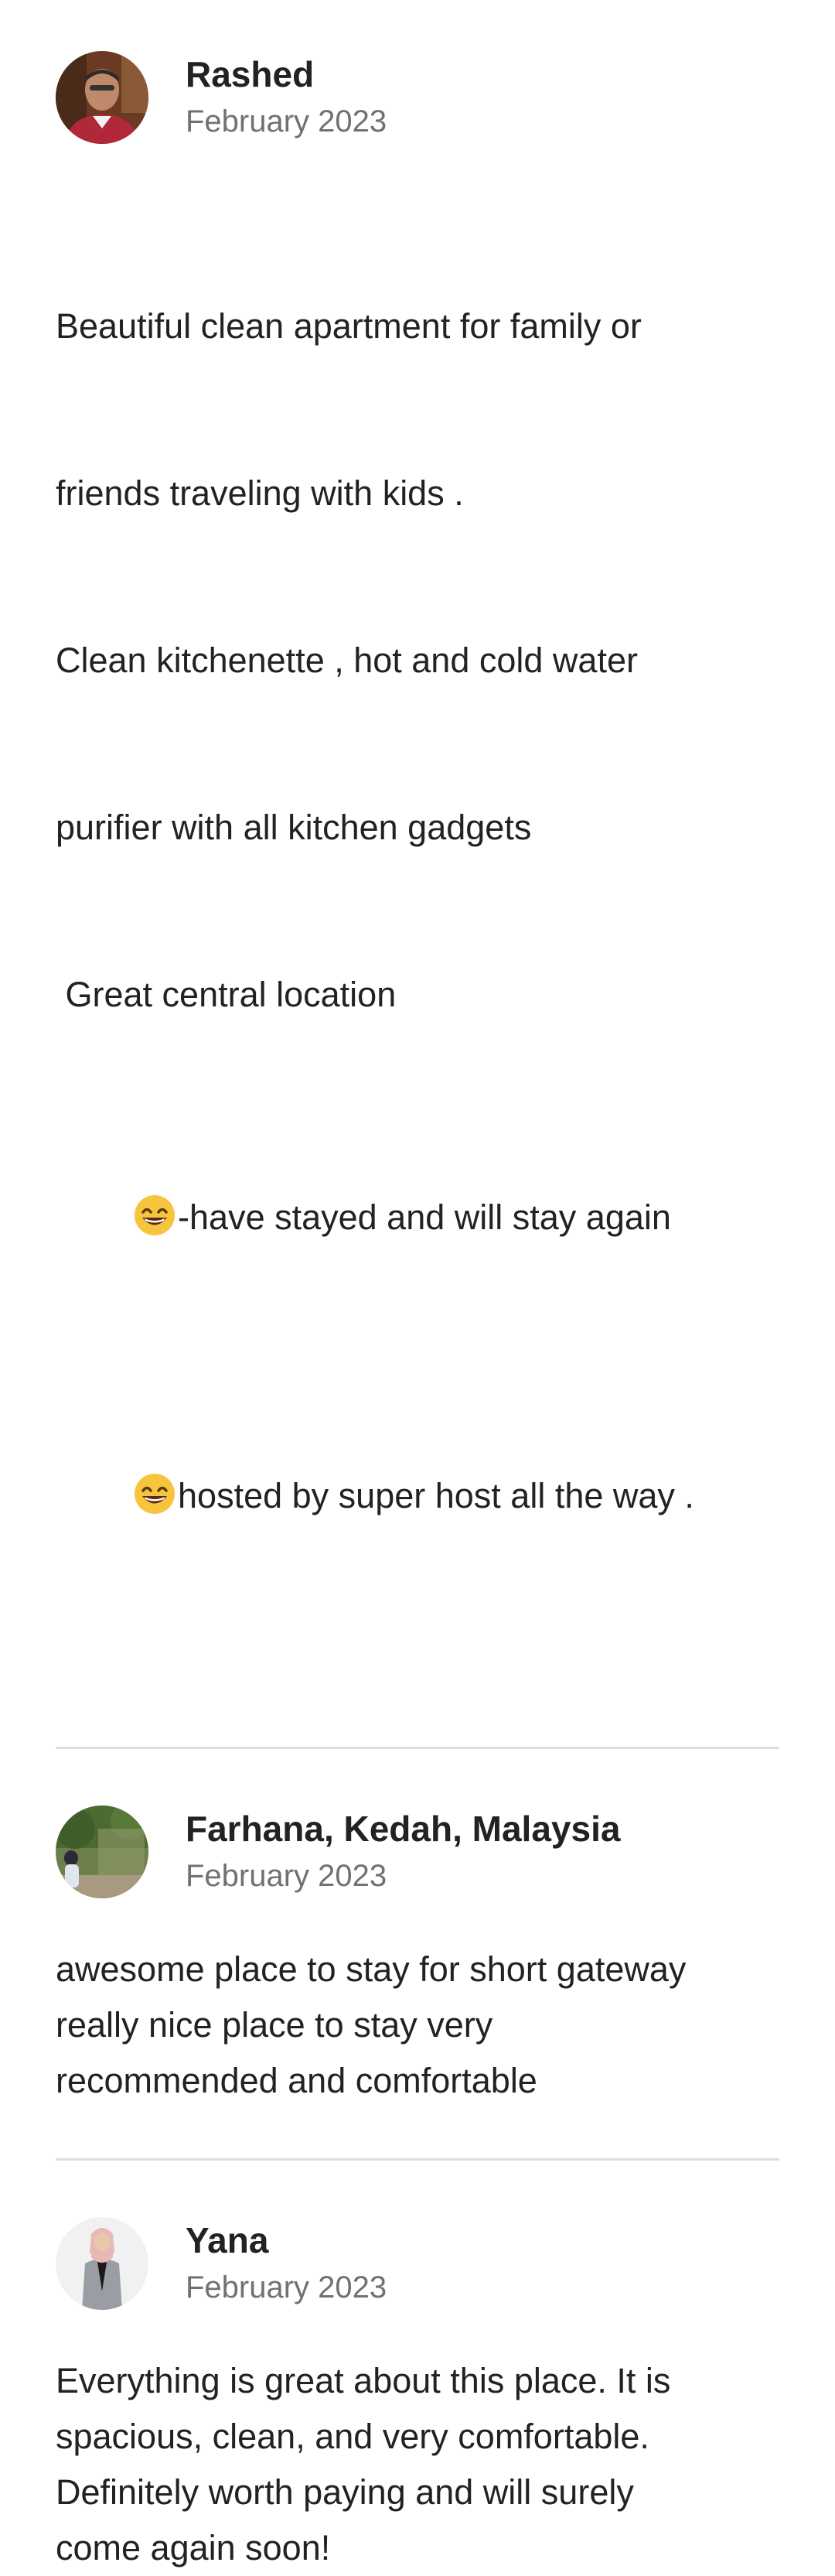  Describe the element at coordinates (260, 493) in the screenshot. I see `review-text-line: friends traveling with kids .` at that location.